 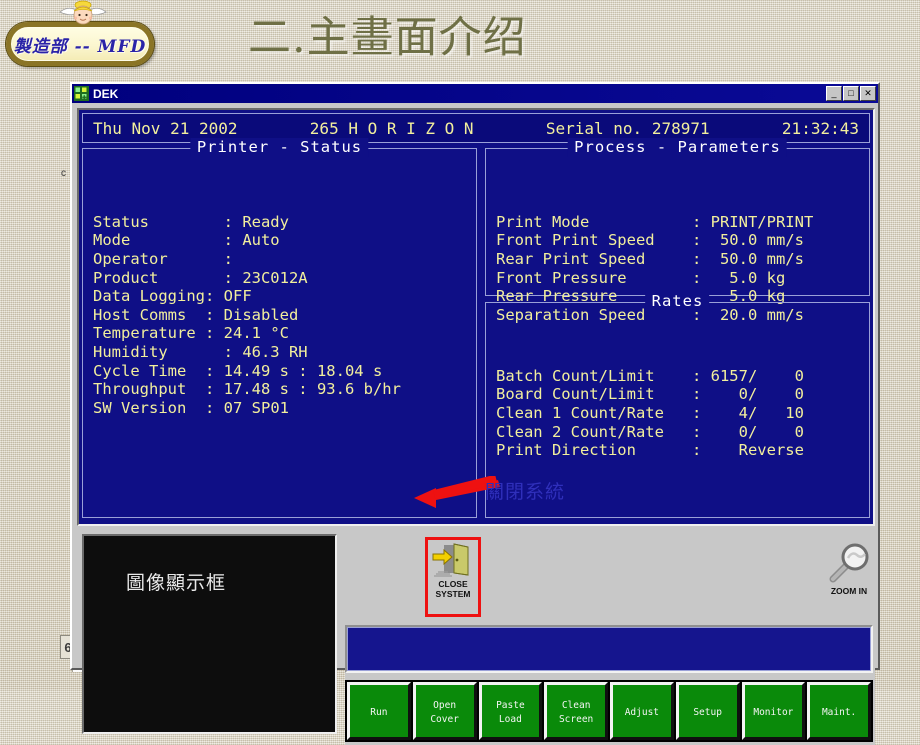 I want to click on process-parameter-row: Front Print Speed : 50.0 mm/s, so click(x=679, y=240).